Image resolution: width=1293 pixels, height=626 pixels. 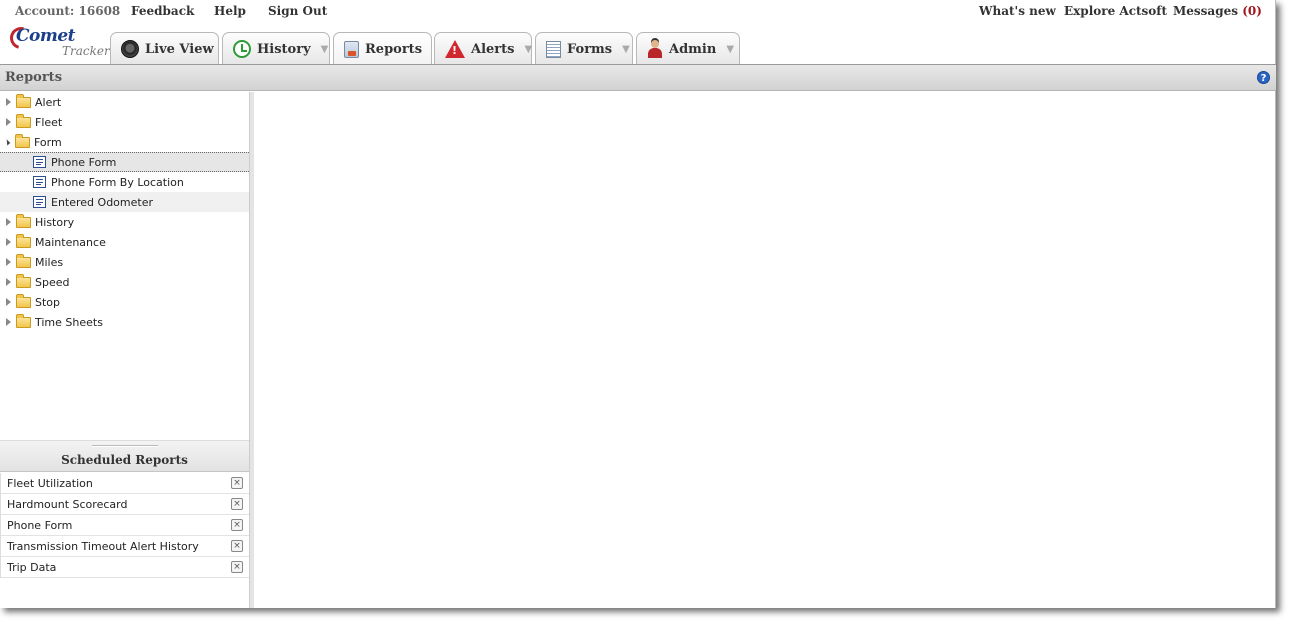 What do you see at coordinates (124, 222) in the screenshot?
I see `tree-folder-history: History` at bounding box center [124, 222].